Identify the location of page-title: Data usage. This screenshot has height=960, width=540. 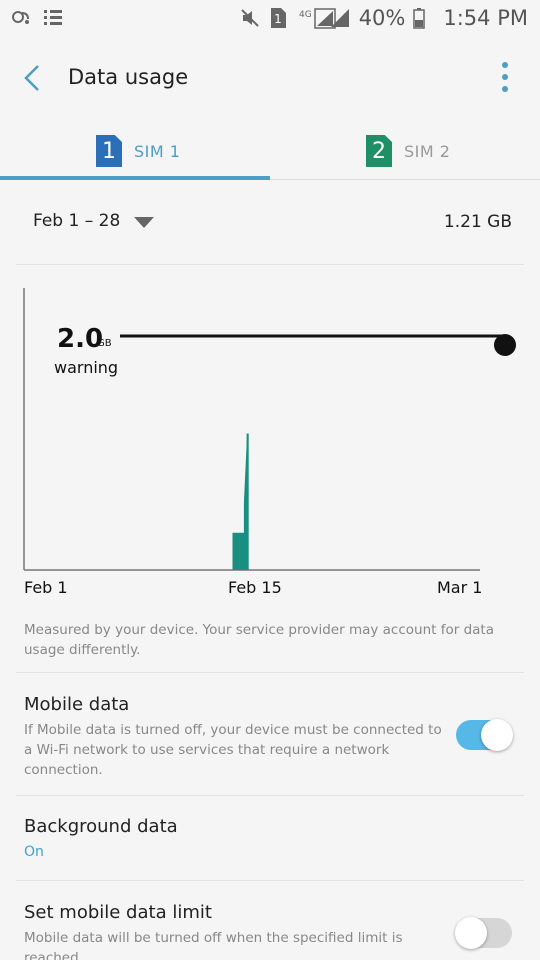
(128, 77).